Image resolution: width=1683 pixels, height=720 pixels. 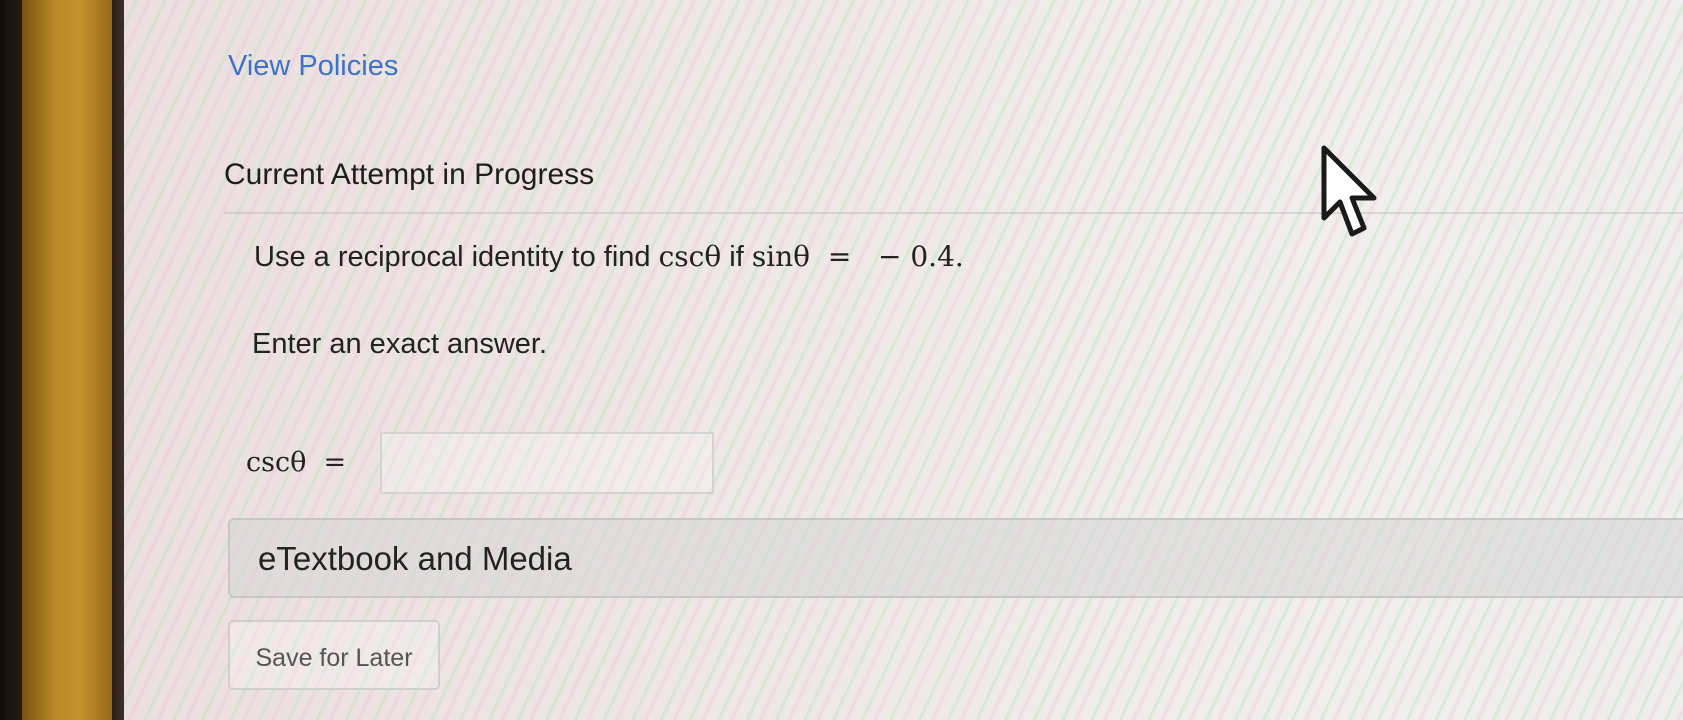 I want to click on answer-instruction: Enter an exact answer., so click(x=399, y=344).